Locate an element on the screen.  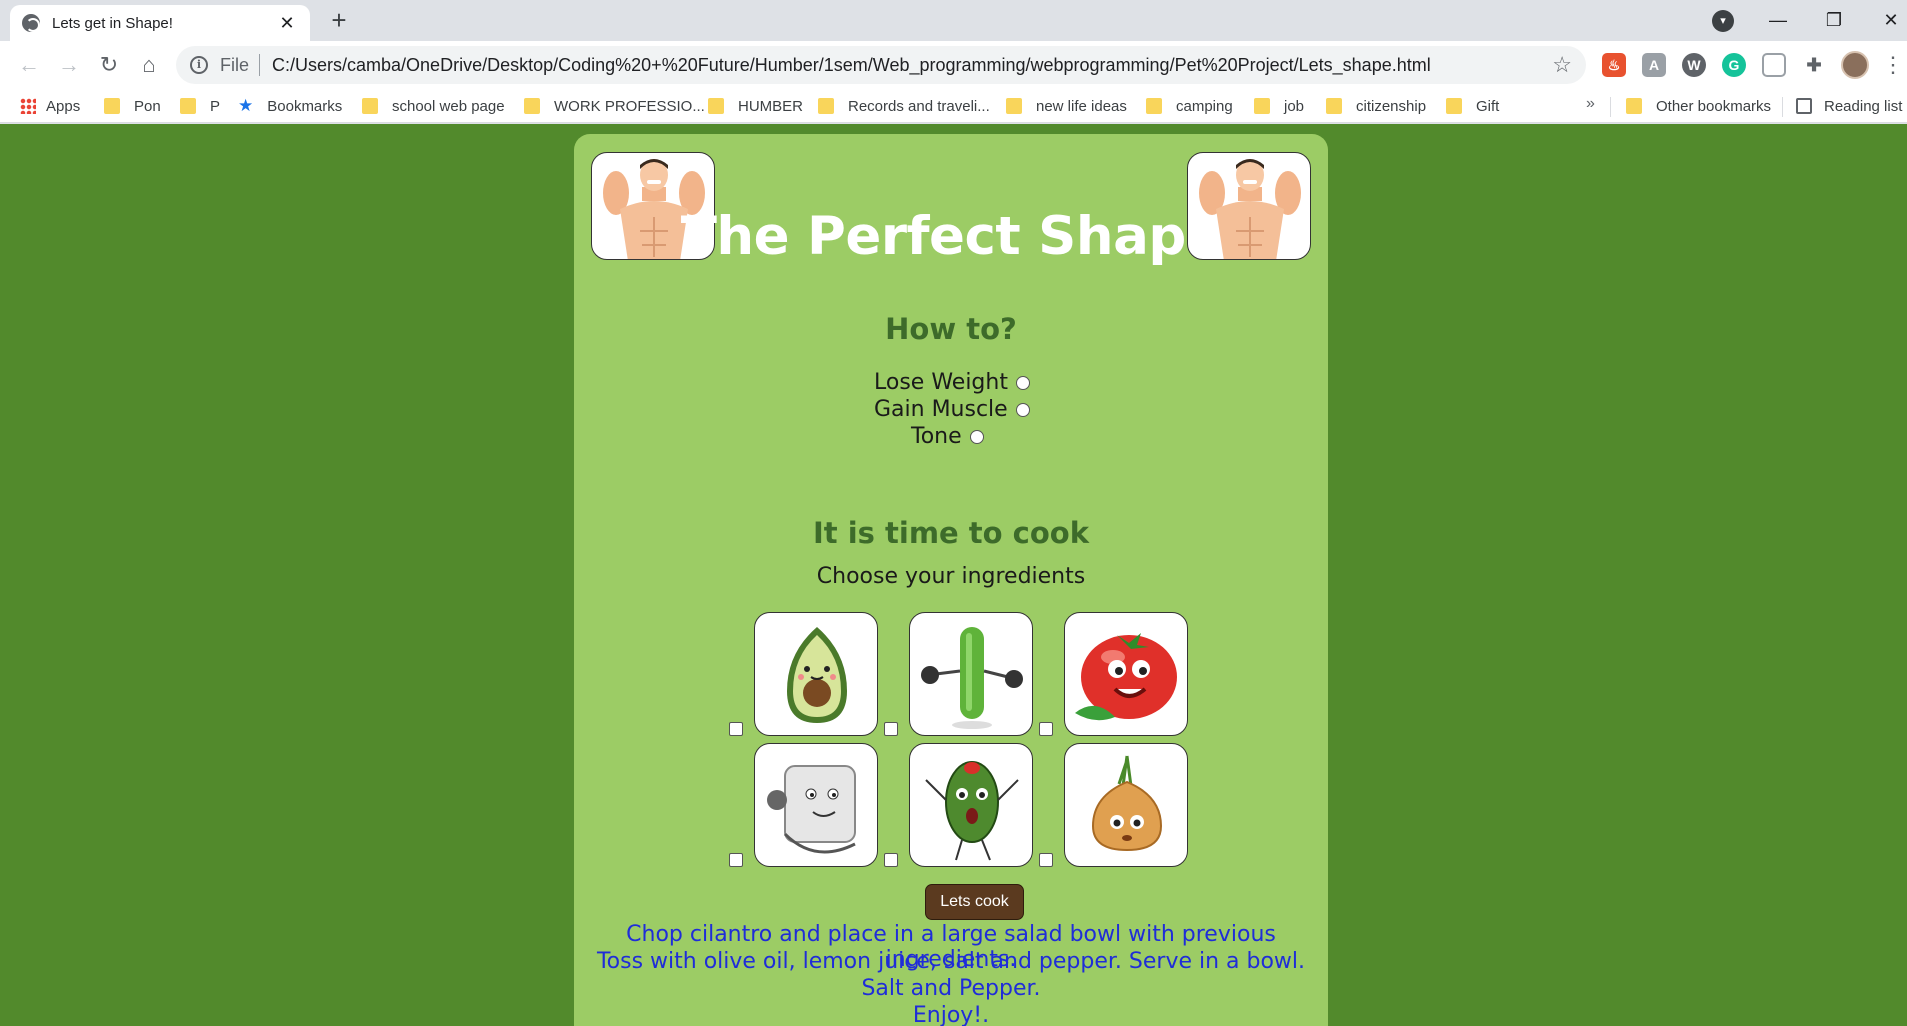
goal-option-tone: Tone is located at coordinates (947, 436).